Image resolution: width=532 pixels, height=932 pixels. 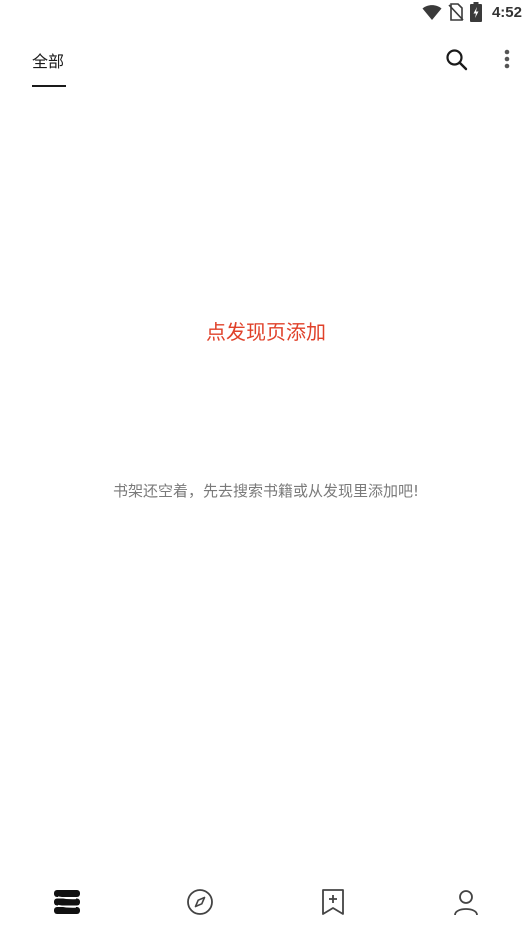 I want to click on bottom-nav, so click(x=266, y=902).